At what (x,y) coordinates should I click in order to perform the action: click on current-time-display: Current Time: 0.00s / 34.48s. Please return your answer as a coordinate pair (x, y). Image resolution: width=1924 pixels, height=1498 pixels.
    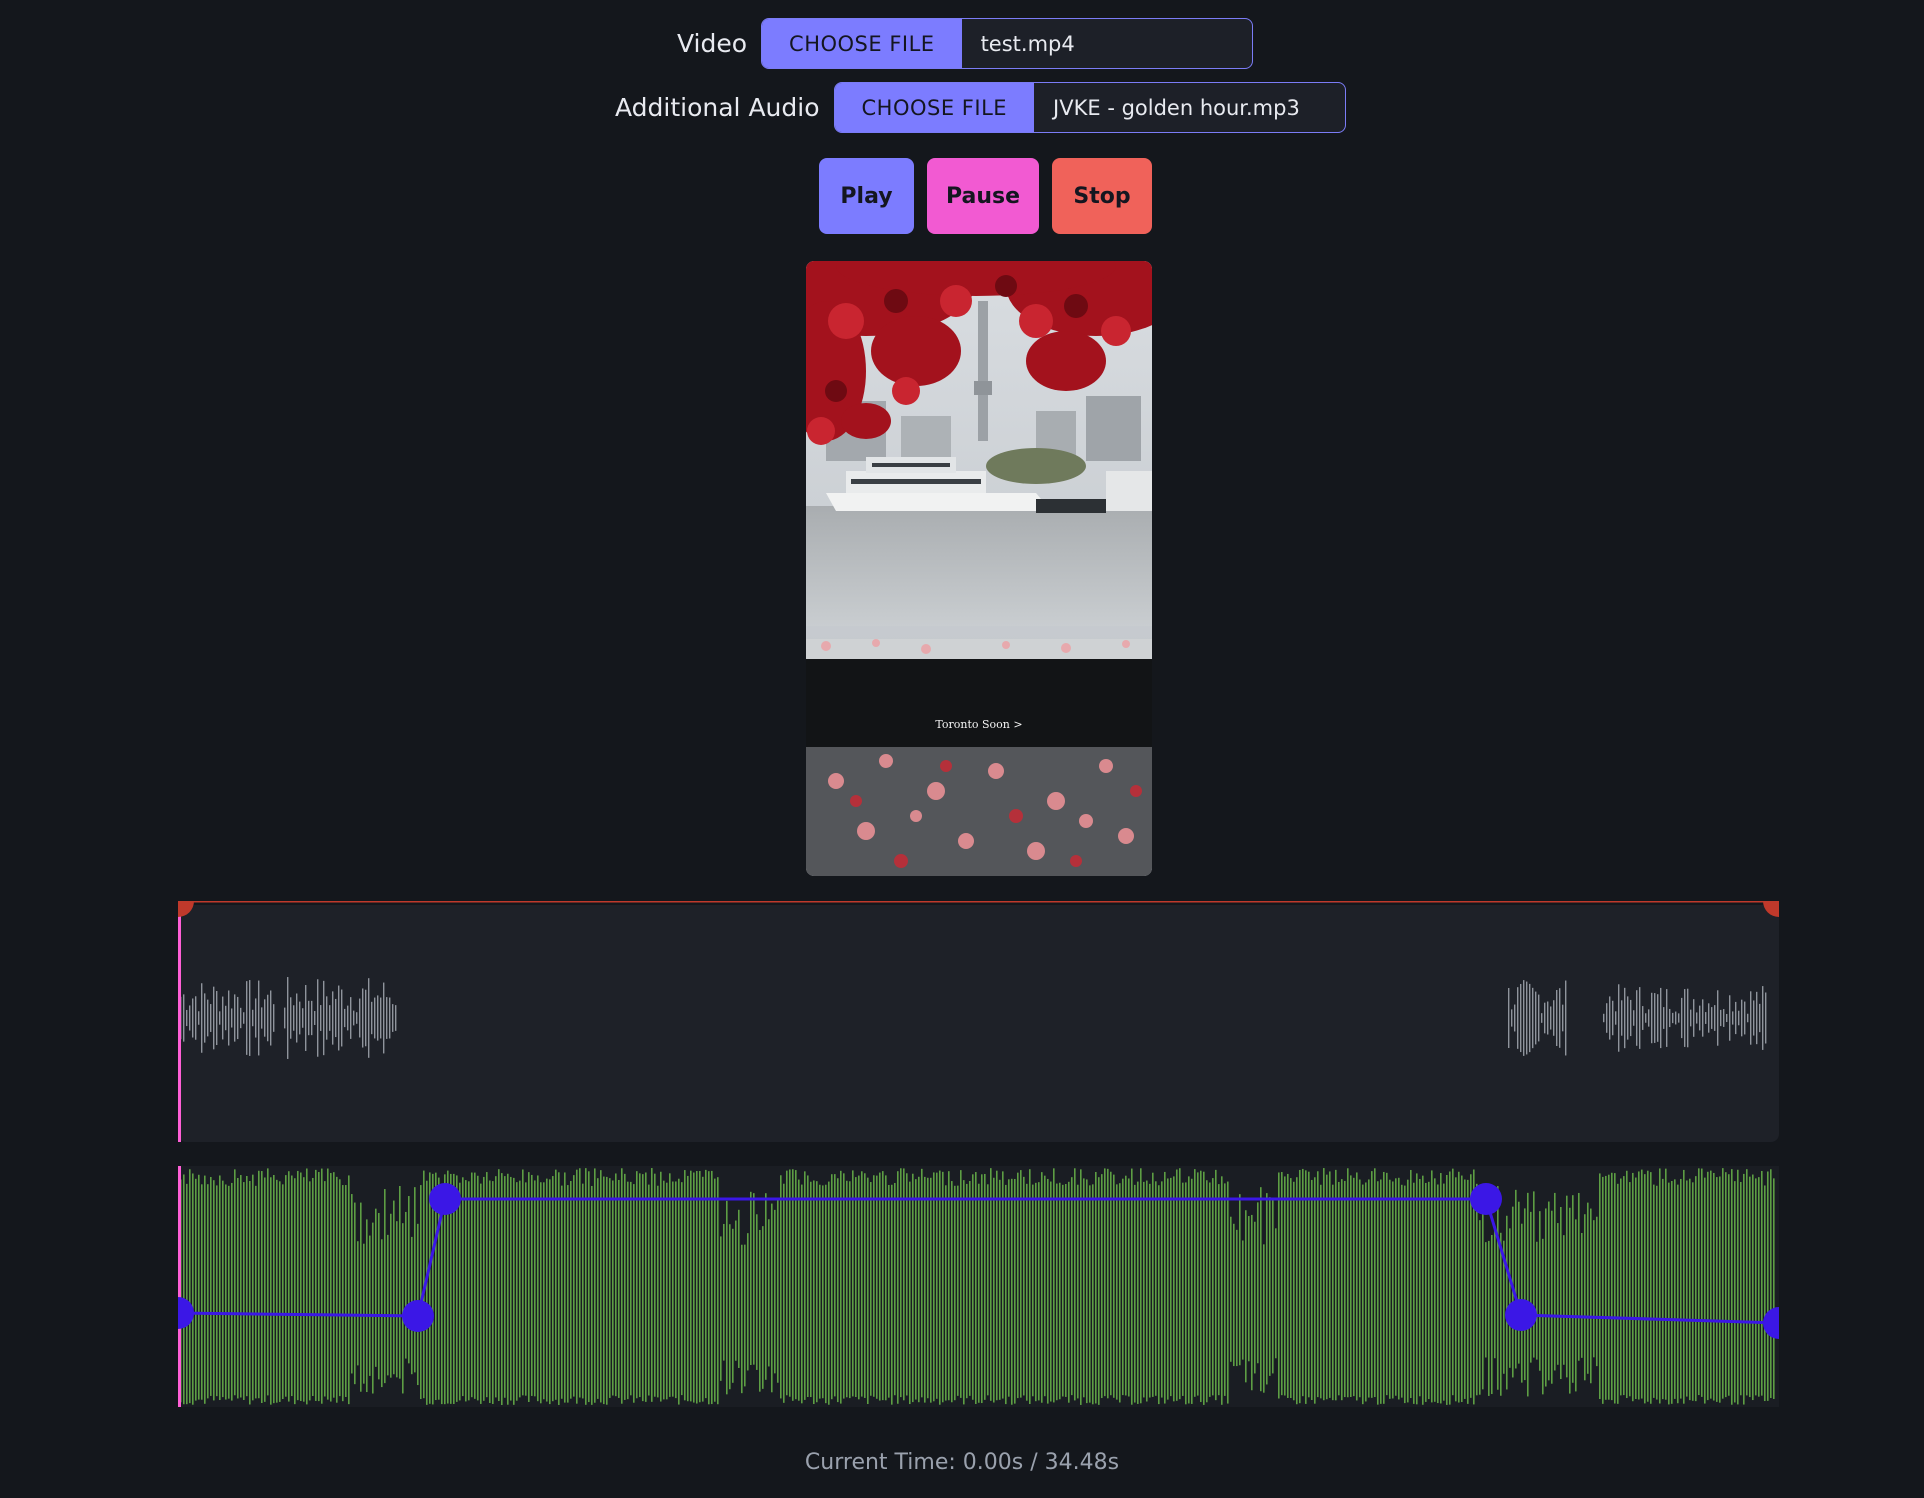
    Looking at the image, I should click on (962, 1462).